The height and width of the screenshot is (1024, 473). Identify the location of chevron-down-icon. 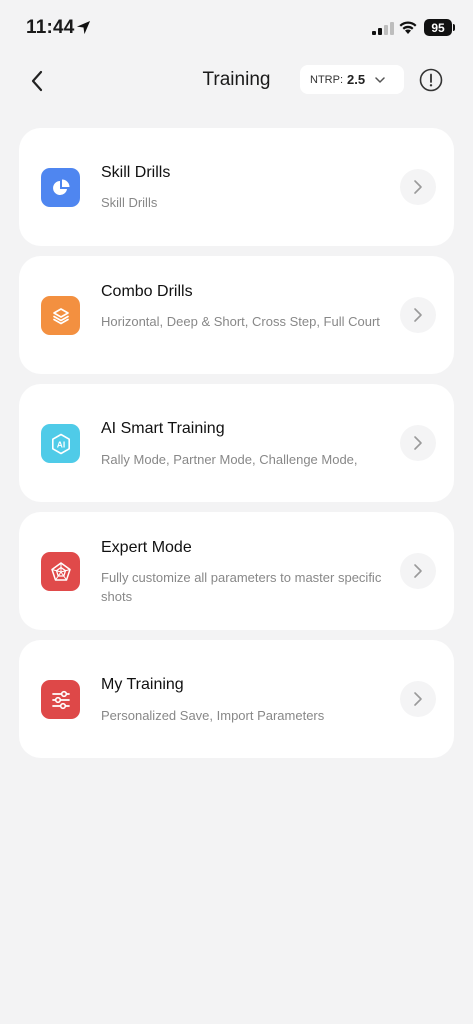
(380, 79).